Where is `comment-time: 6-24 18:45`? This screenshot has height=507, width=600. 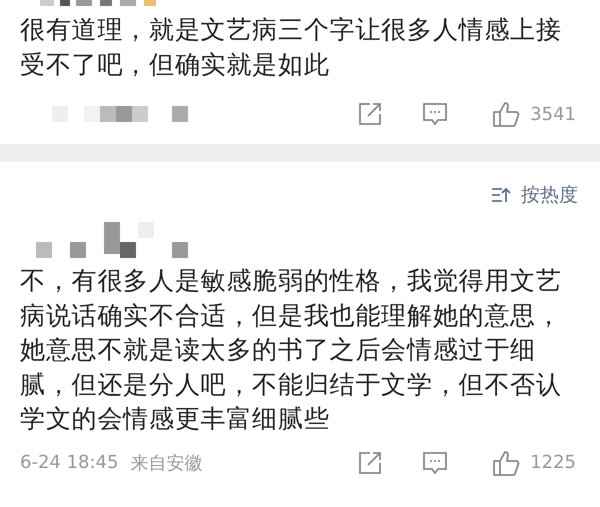 comment-time: 6-24 18:45 is located at coordinates (69, 462).